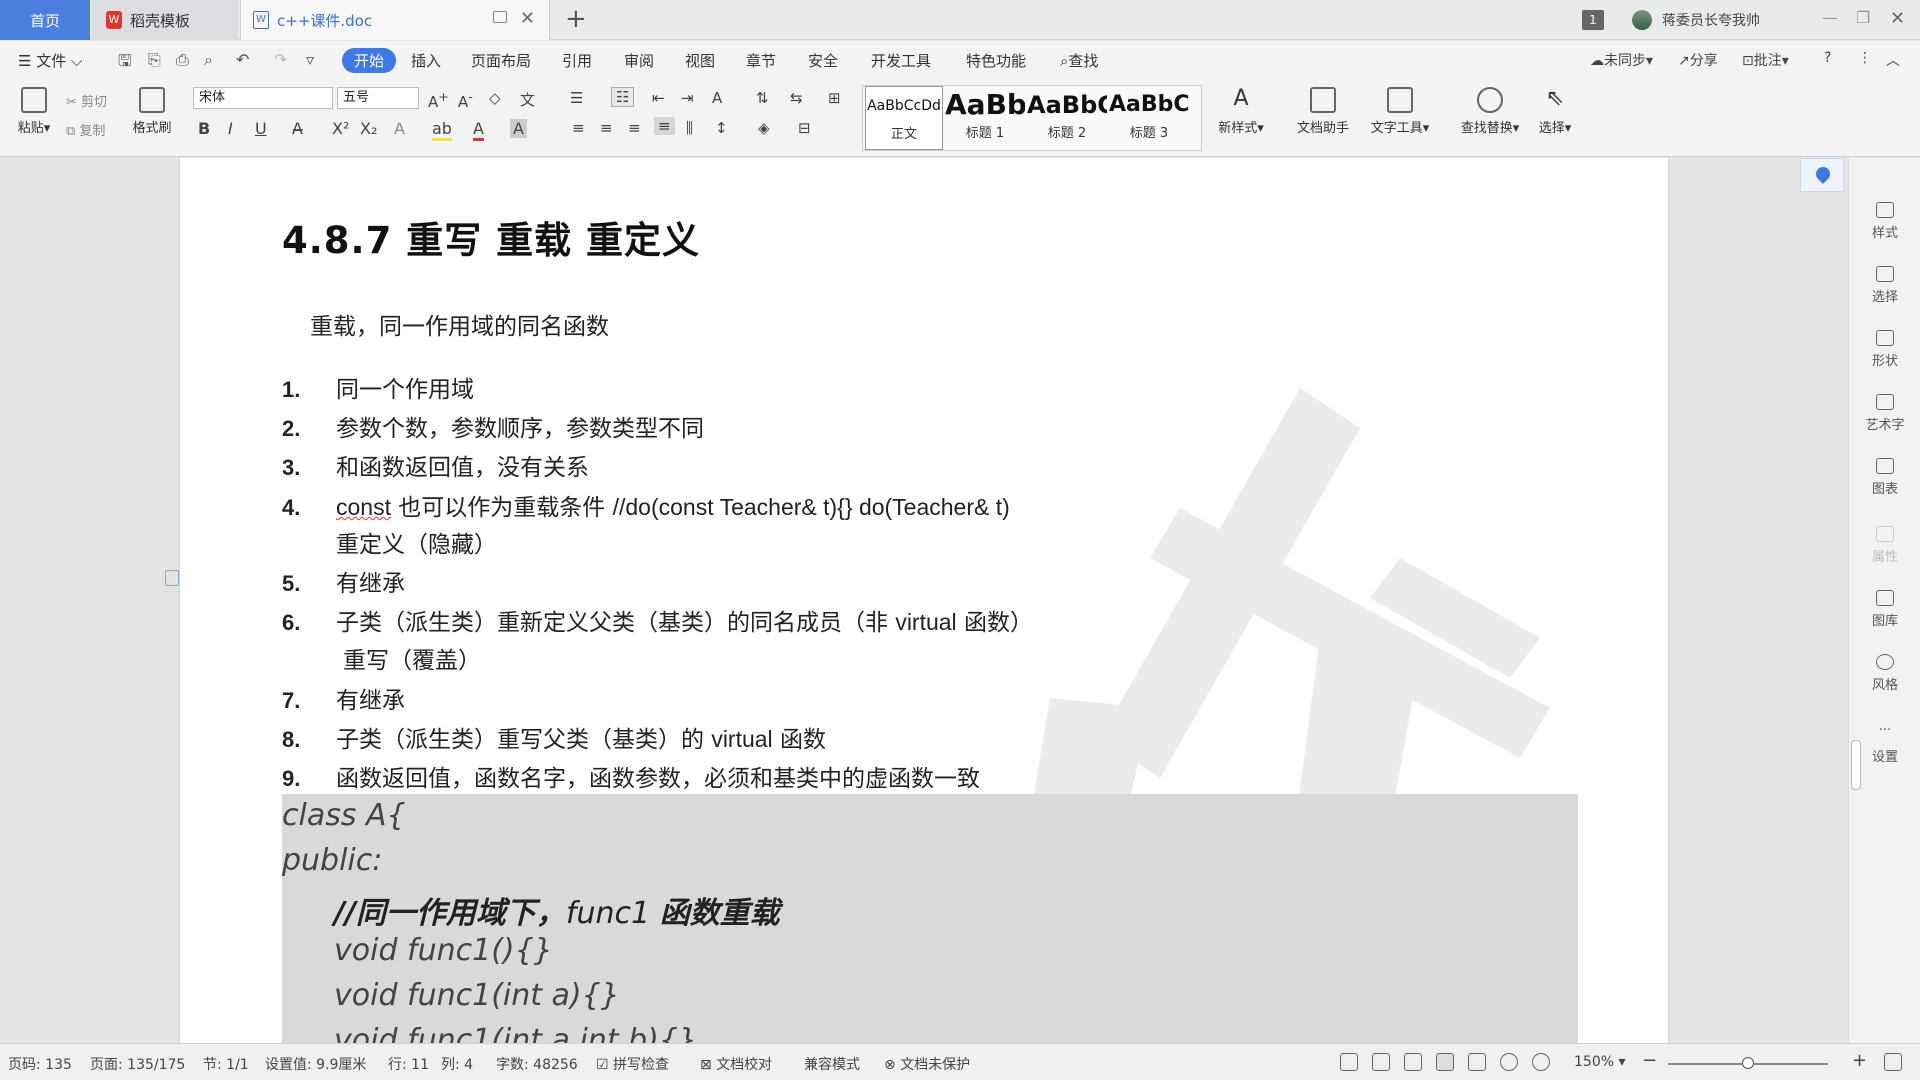 This screenshot has width=1920, height=1080. What do you see at coordinates (832, 1064) in the screenshot?
I see `compat-mode: 兼容模式` at bounding box center [832, 1064].